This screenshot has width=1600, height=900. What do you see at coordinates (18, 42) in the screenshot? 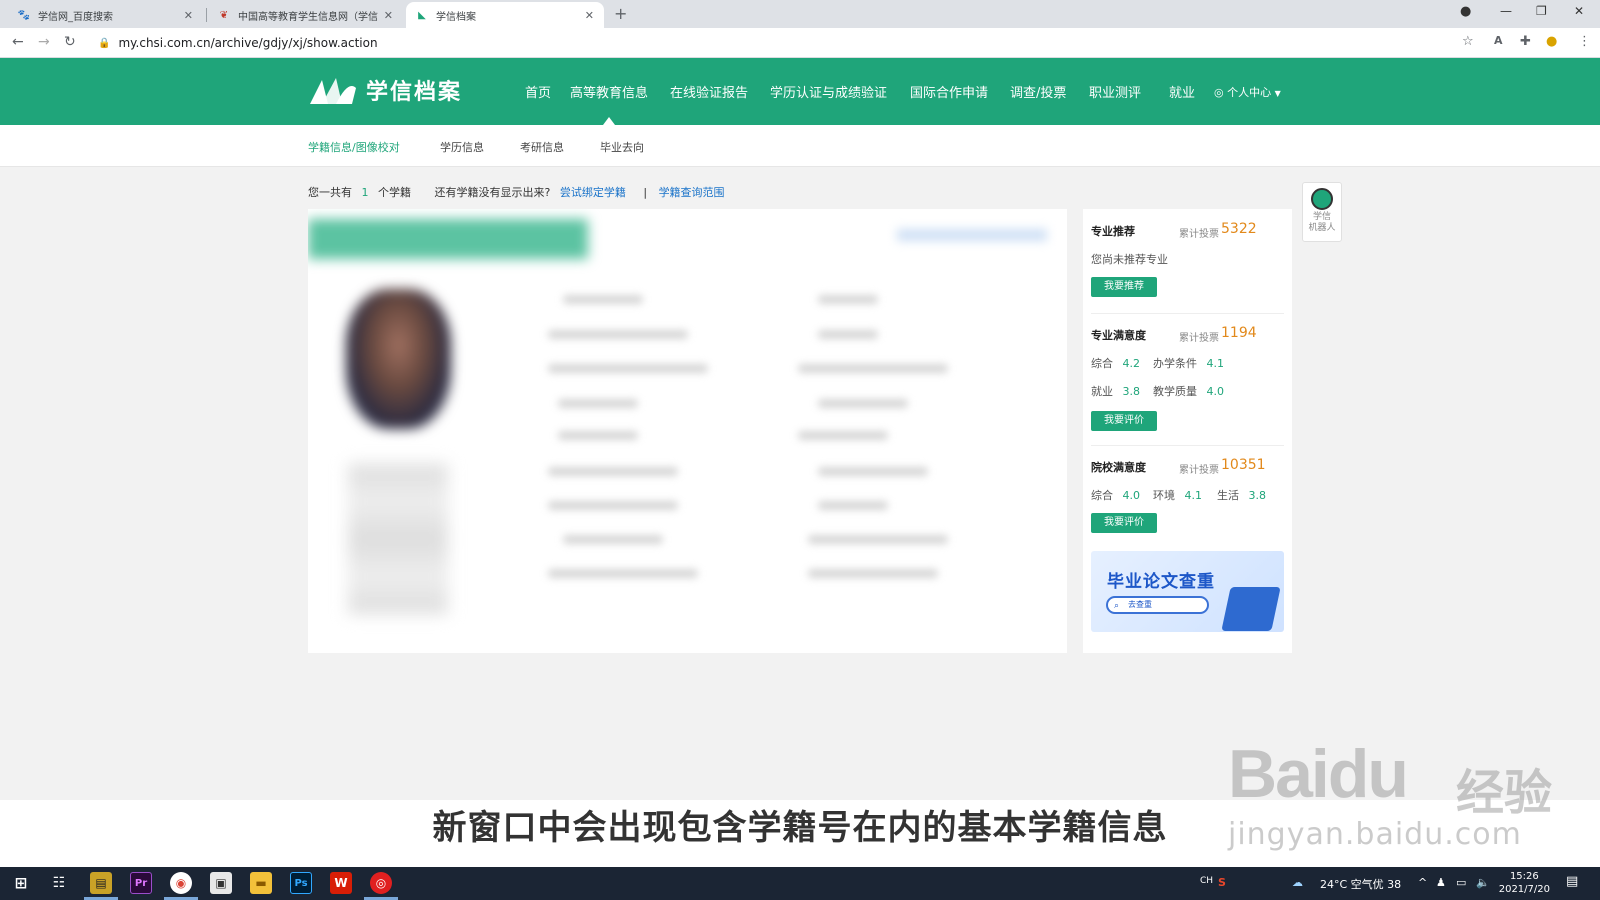
I see `back-arrow-icon: ←` at bounding box center [18, 42].